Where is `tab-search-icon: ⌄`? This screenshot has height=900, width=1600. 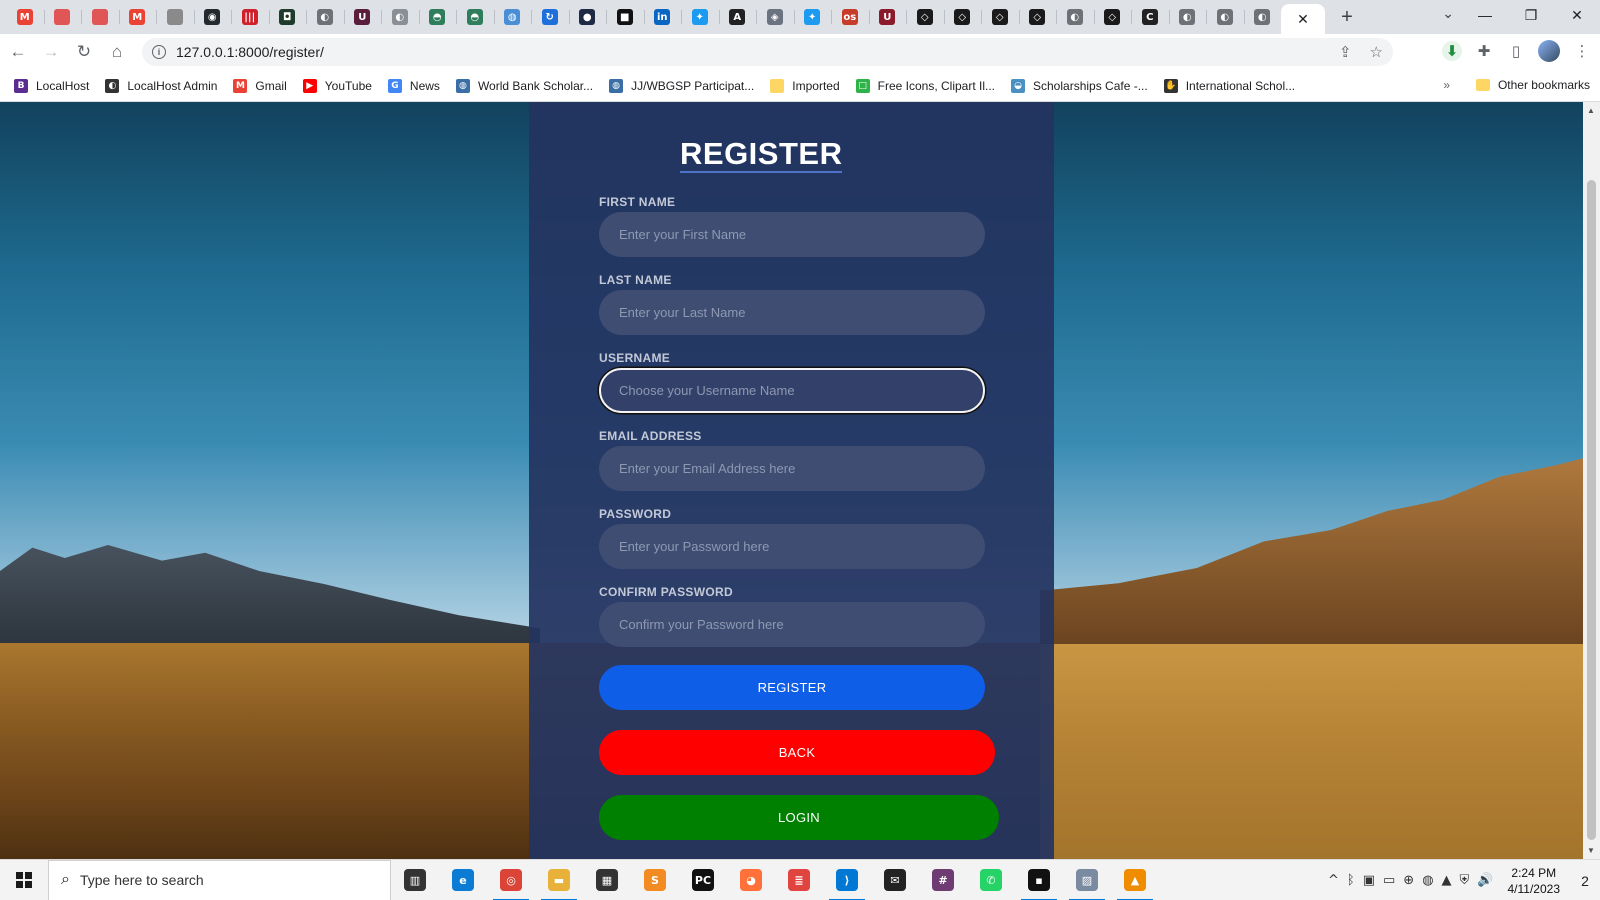
tab-search-icon: ⌄ is located at coordinates (1448, 13).